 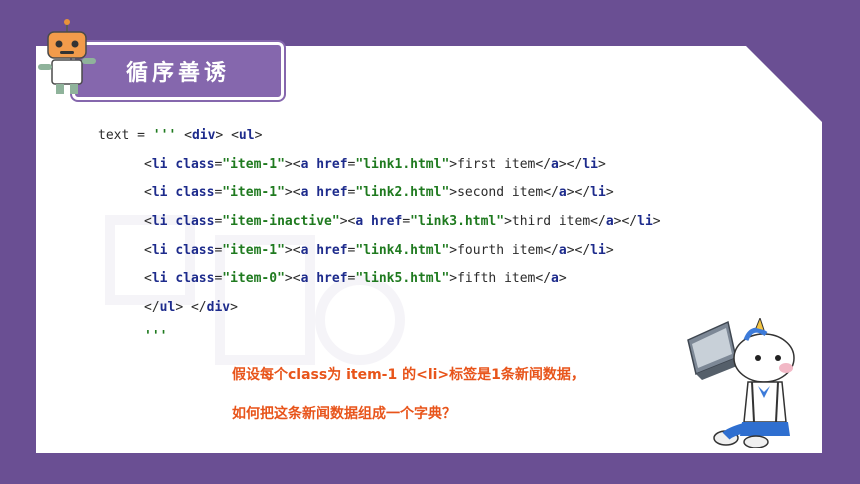 What do you see at coordinates (402, 250) in the screenshot?
I see `code-token: "link4.html"` at bounding box center [402, 250].